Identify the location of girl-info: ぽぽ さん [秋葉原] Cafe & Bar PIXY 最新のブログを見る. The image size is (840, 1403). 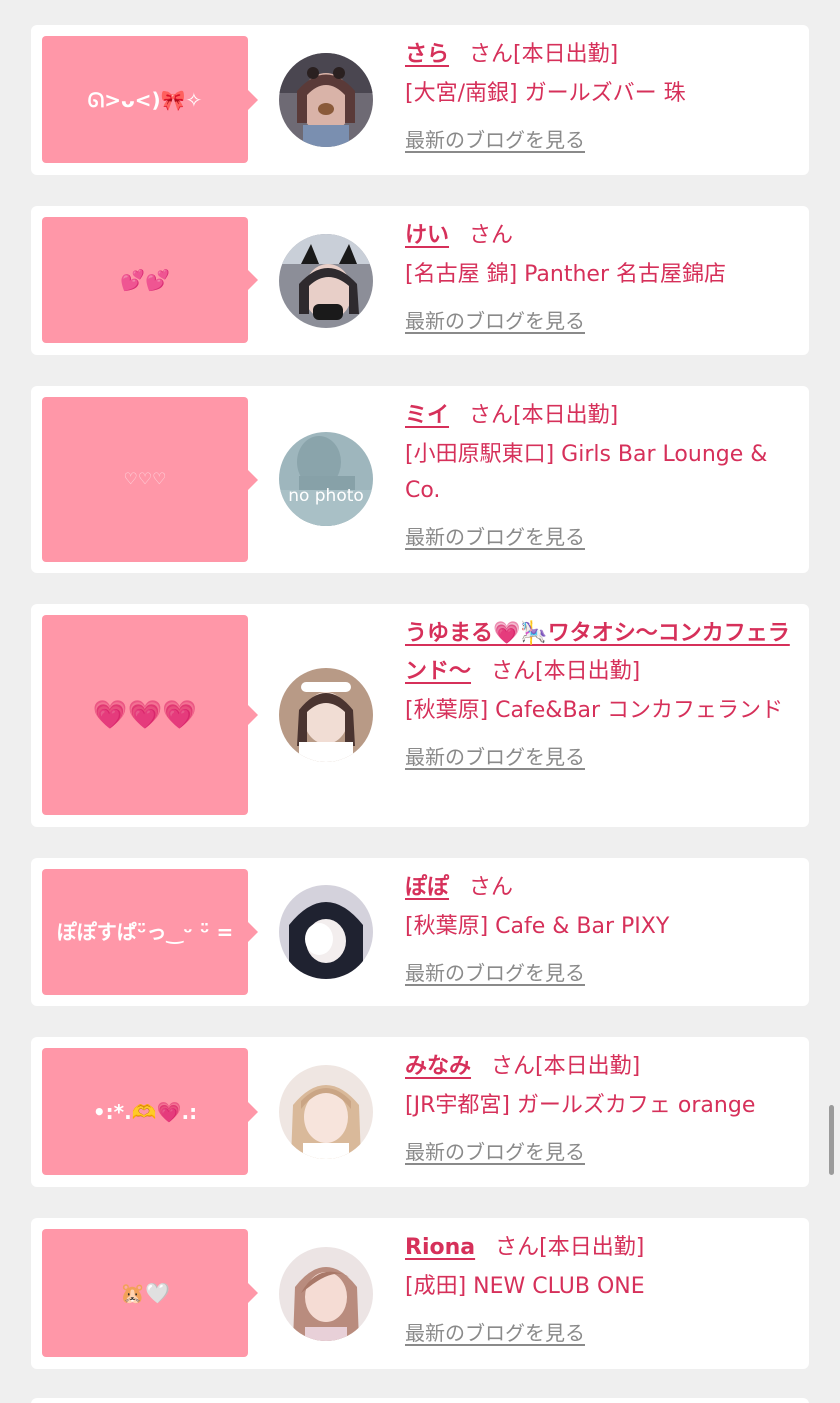
(602, 927).